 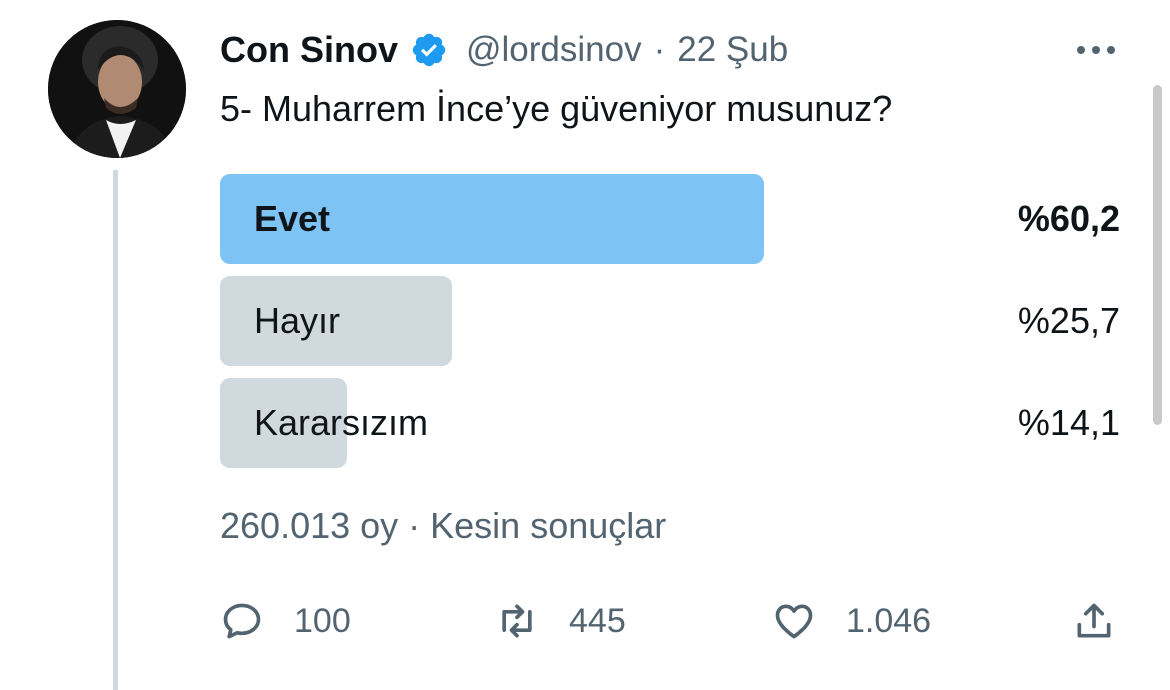 What do you see at coordinates (670, 621) in the screenshot?
I see `tweet-actions: 100 445 1.046` at bounding box center [670, 621].